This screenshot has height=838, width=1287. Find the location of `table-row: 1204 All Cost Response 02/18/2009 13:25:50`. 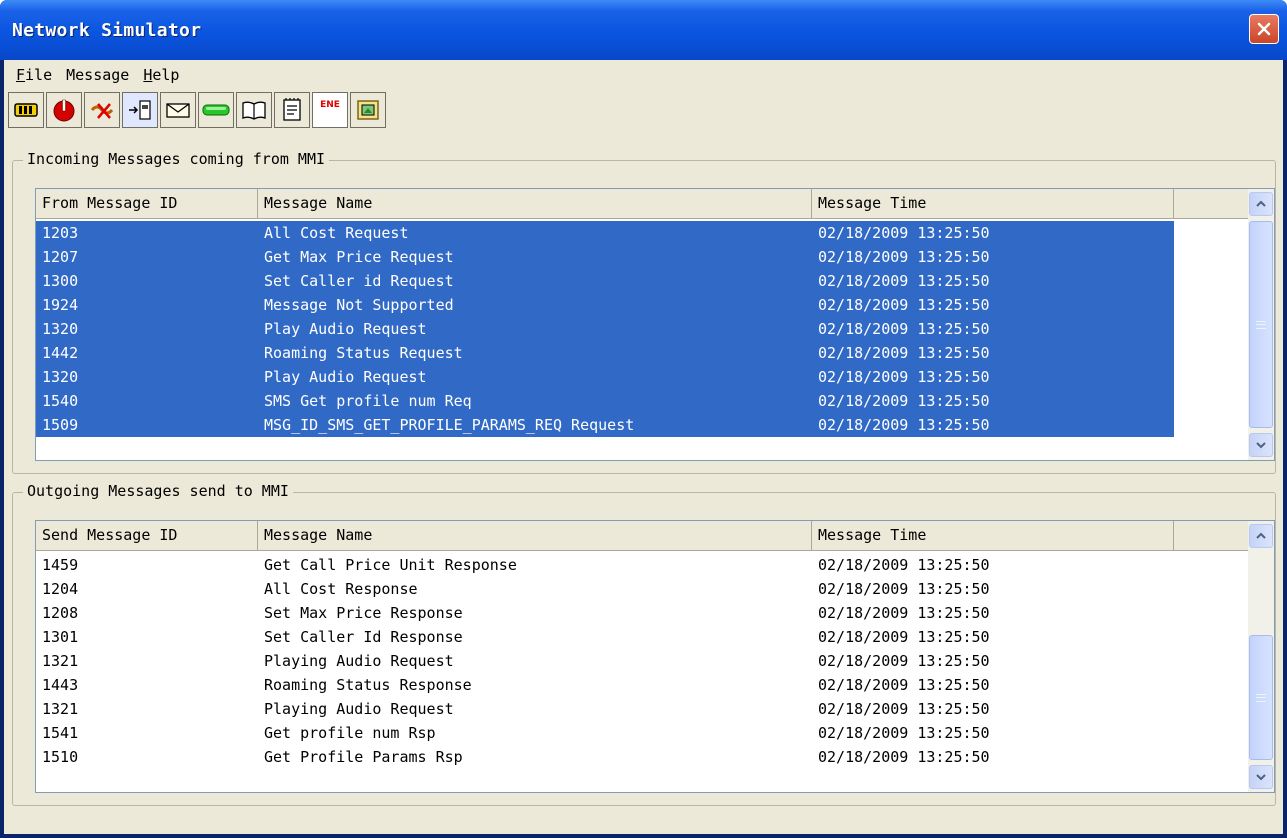

table-row: 1204 All Cost Response 02/18/2009 13:25:50 is located at coordinates (643, 589).